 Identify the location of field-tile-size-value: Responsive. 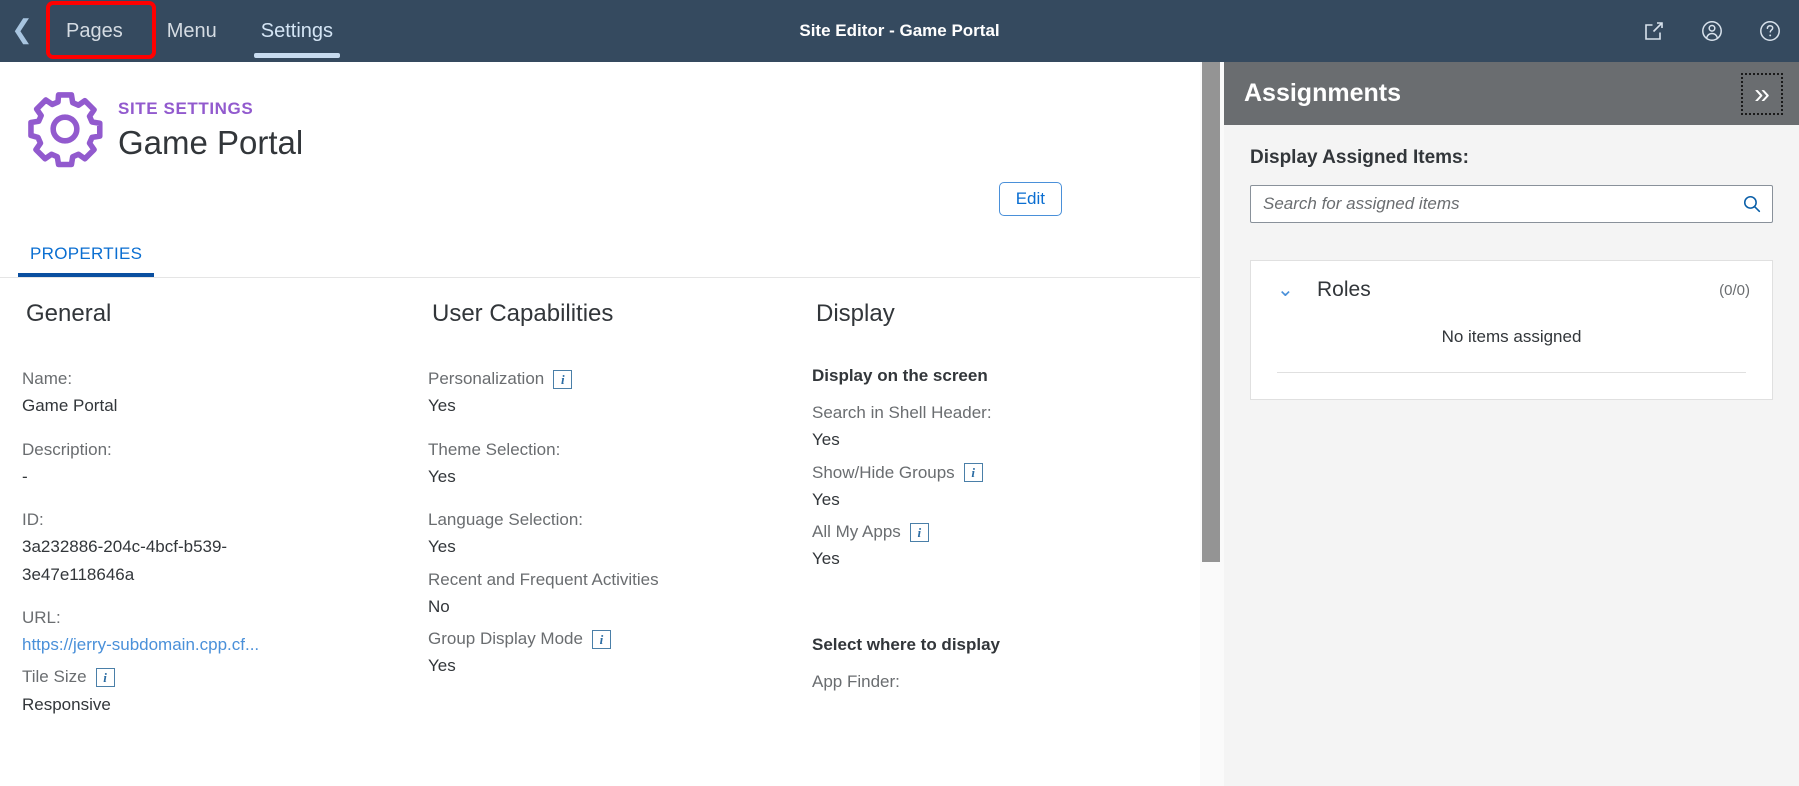
(66, 704).